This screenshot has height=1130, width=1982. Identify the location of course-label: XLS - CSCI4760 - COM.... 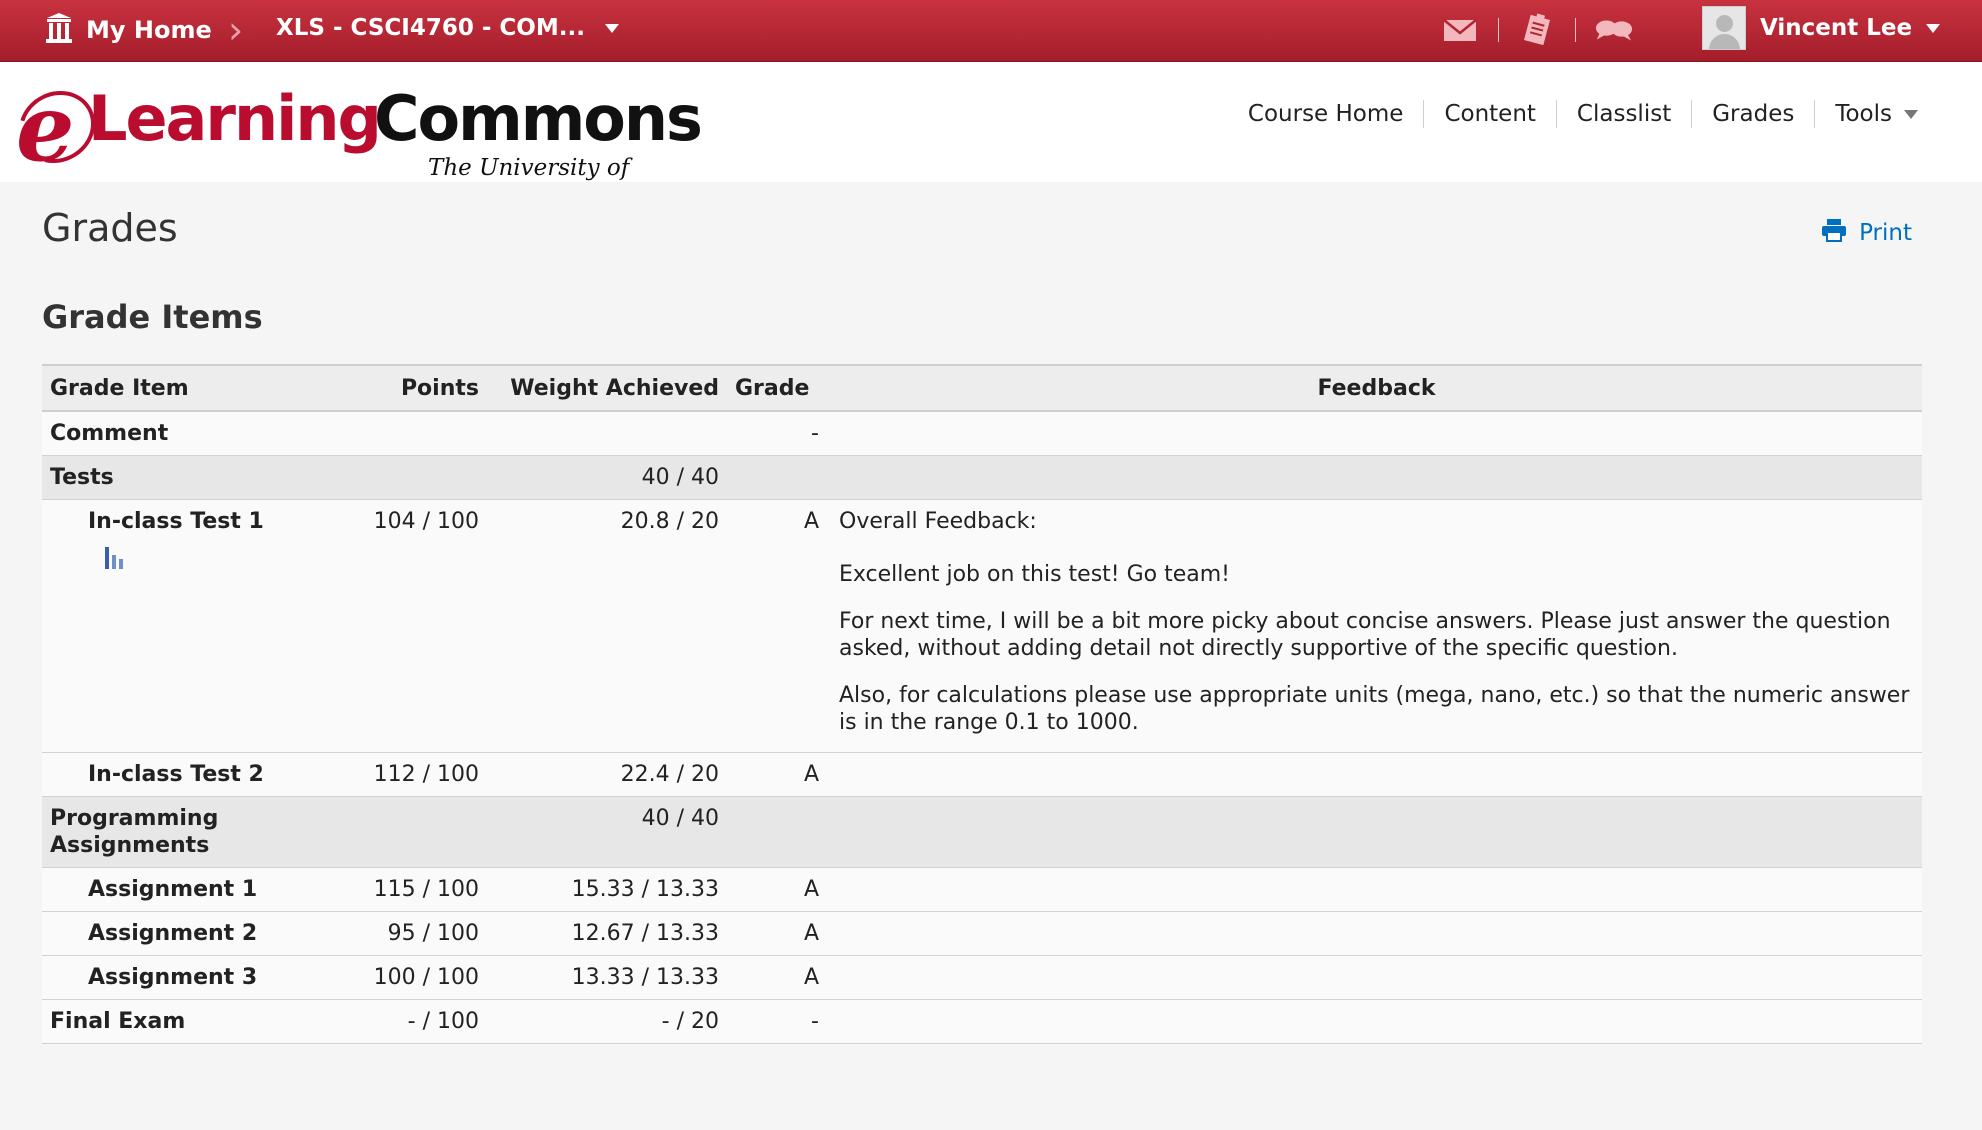
(430, 28).